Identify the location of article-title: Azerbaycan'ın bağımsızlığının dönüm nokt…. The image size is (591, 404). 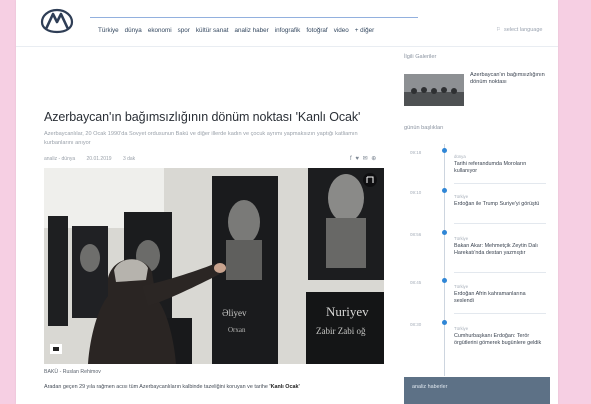
(202, 117).